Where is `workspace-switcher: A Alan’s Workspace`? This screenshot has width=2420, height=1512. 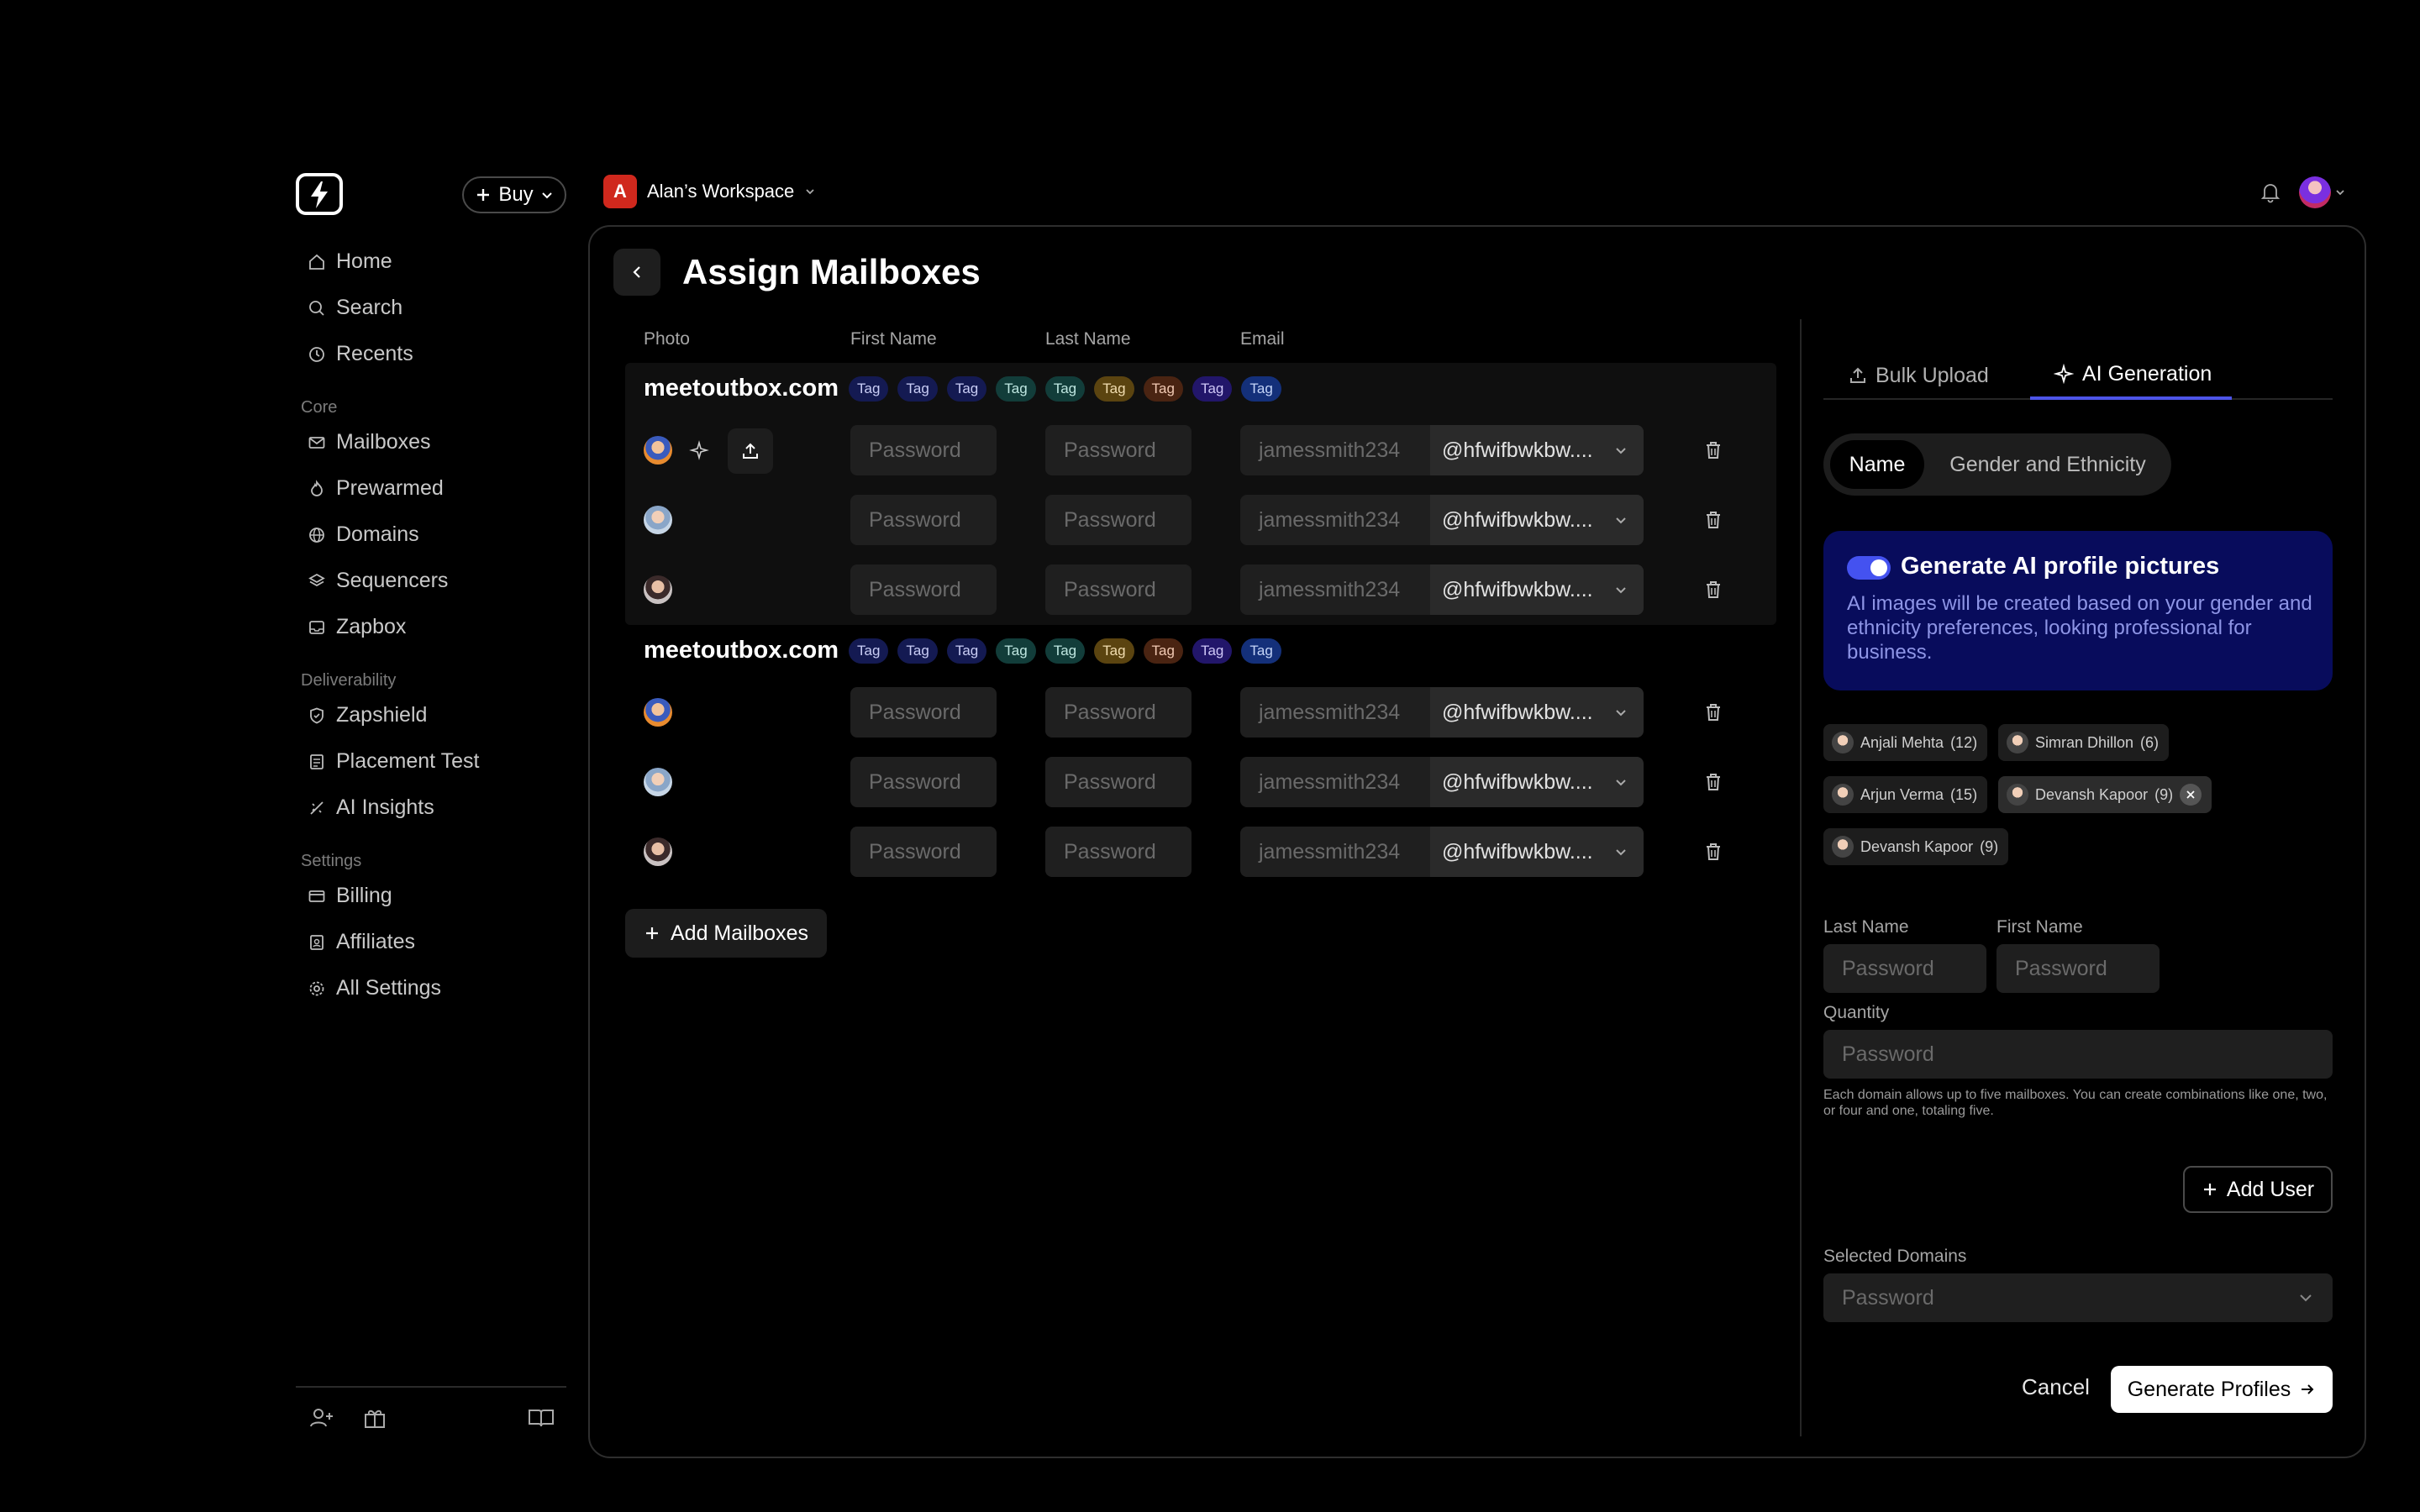
workspace-switcher: A Alan’s Workspace is located at coordinates (709, 191).